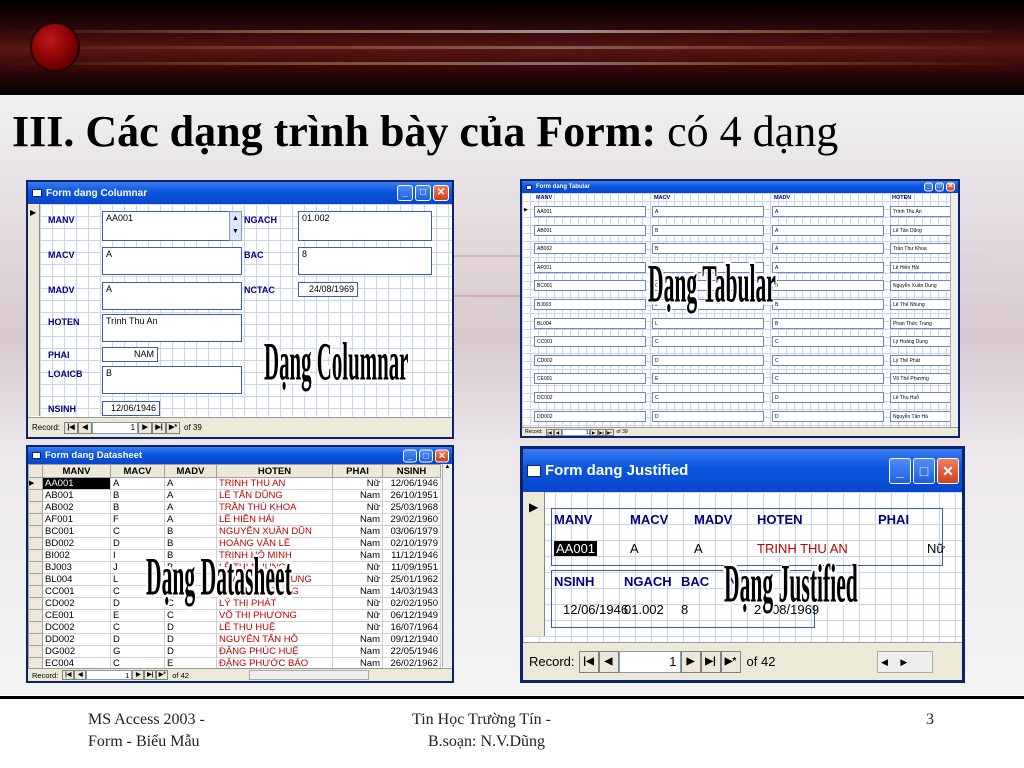  I want to click on tabular-cell: Lê Hiền Hải, so click(922, 267).